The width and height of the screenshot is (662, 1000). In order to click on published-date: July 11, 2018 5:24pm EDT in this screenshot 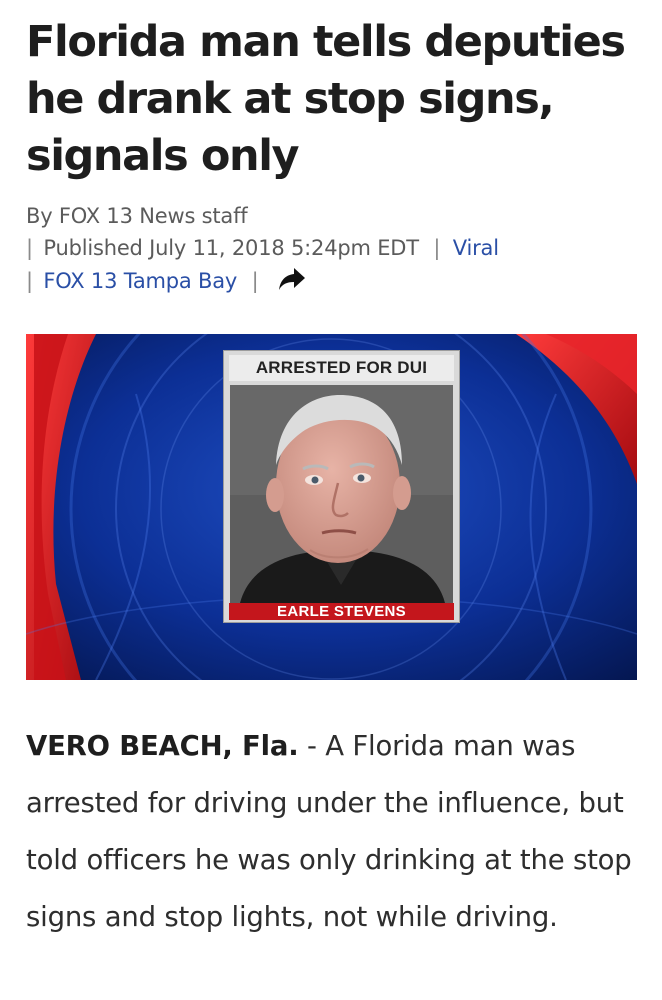, I will do `click(284, 248)`.